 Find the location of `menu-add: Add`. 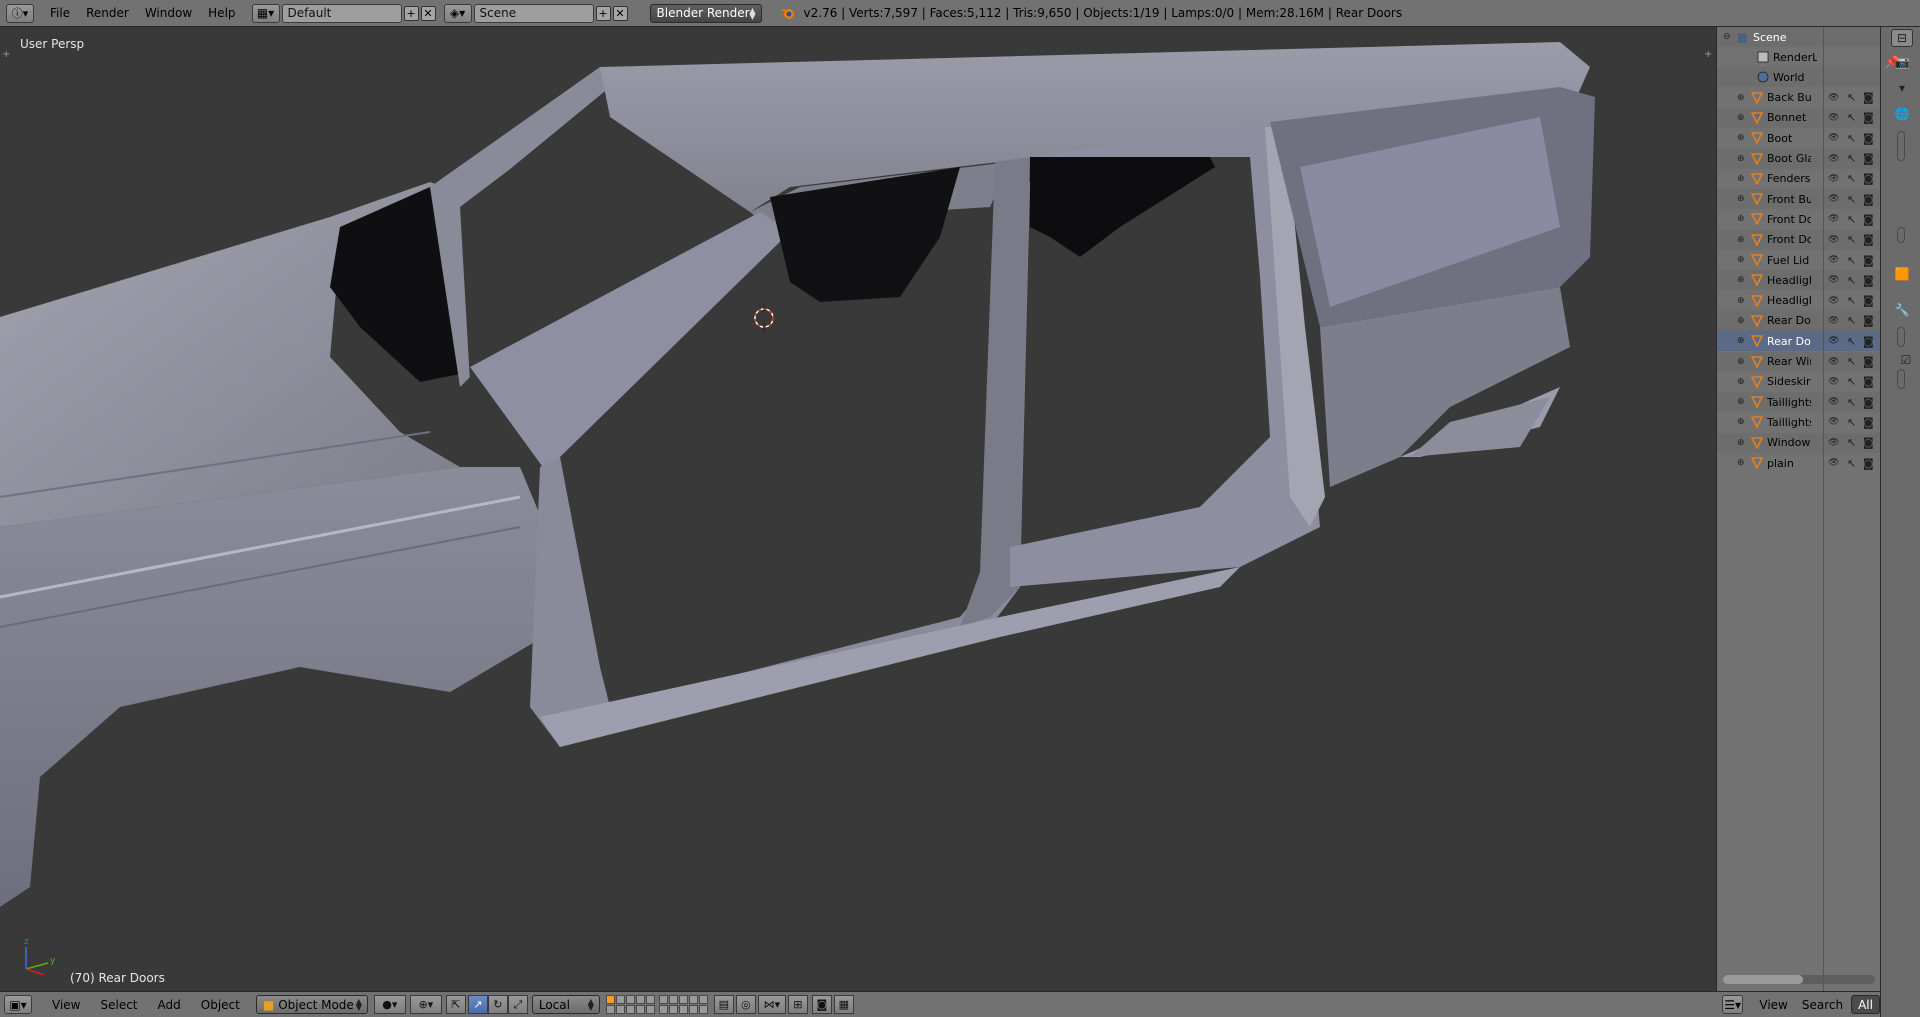

menu-add: Add is located at coordinates (169, 1005).